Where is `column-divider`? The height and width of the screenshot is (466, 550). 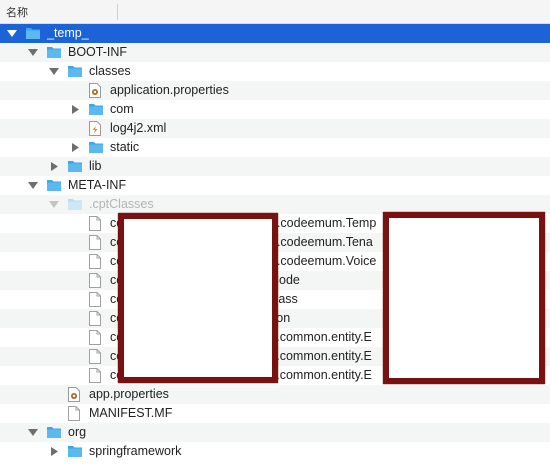
column-divider is located at coordinates (117, 12).